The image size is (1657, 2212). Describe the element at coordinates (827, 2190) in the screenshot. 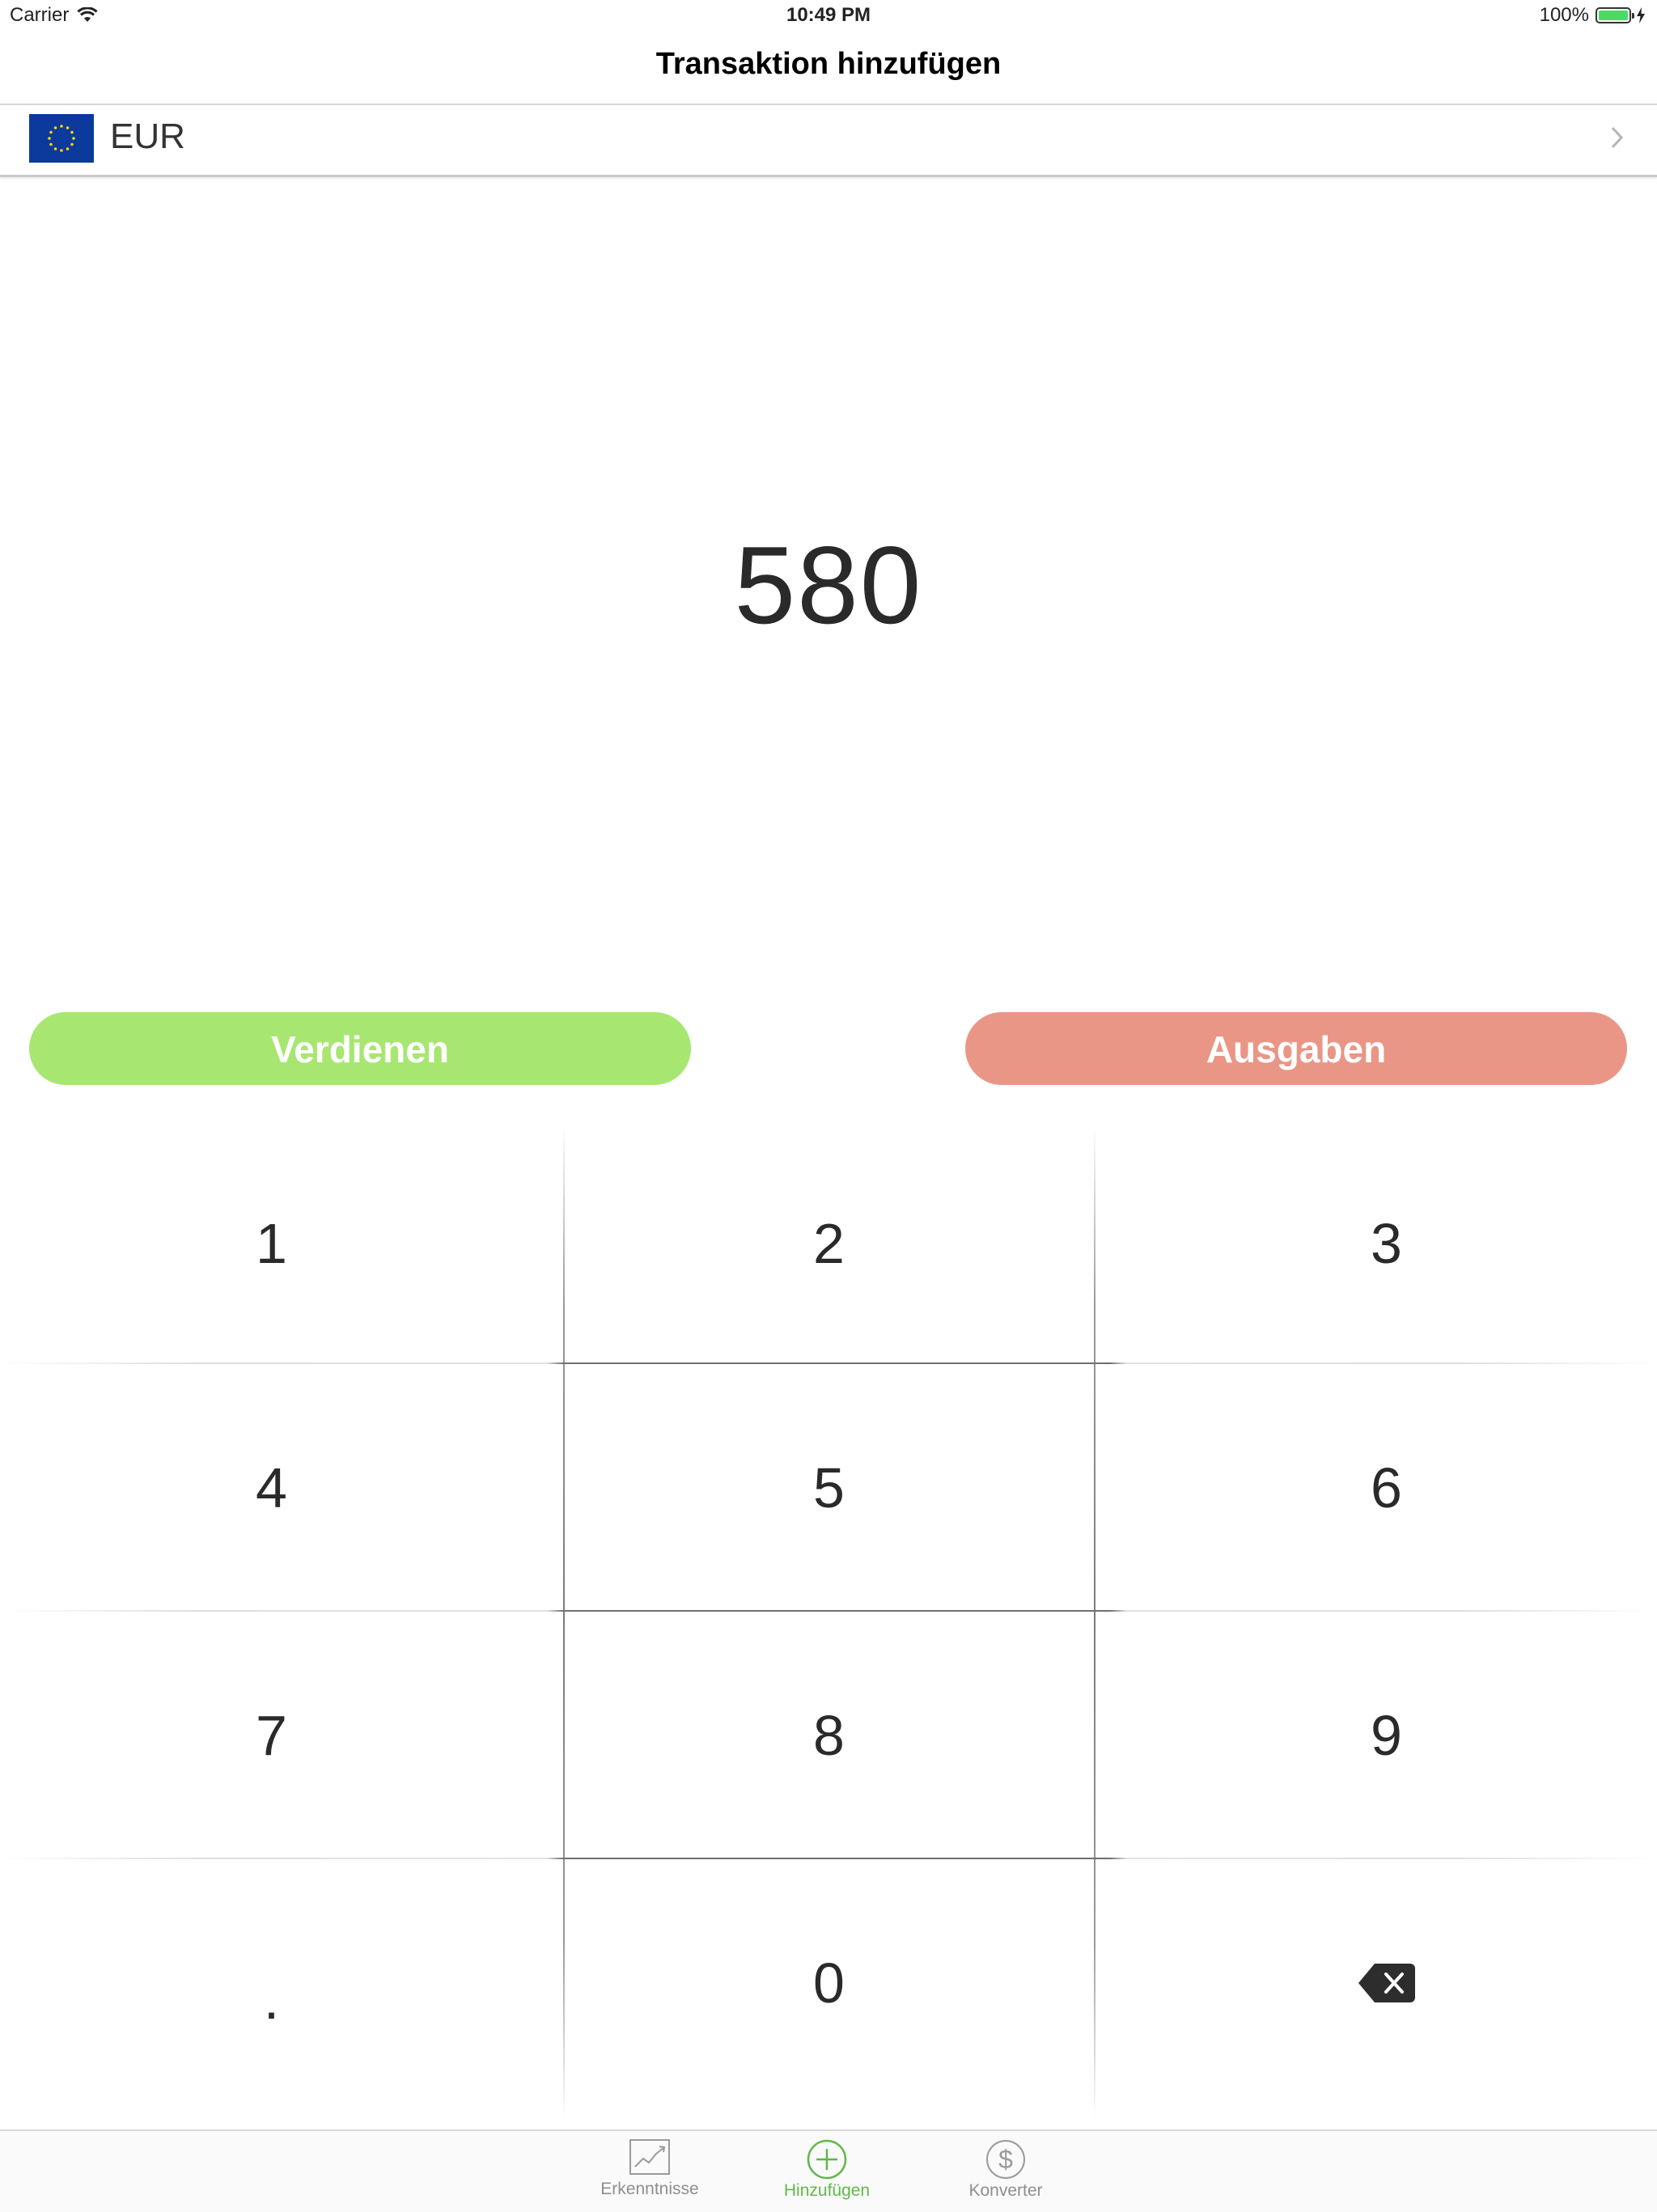

I see `tab-add-label: Hinzufügen` at that location.